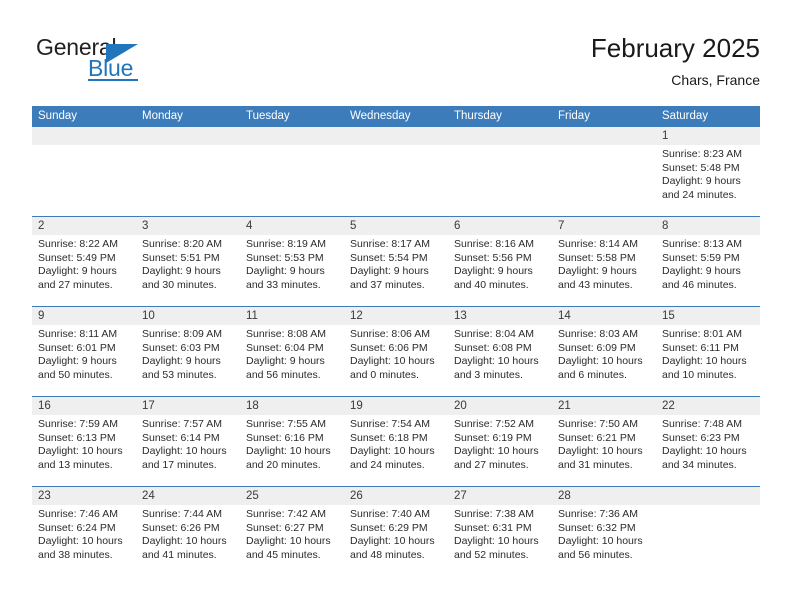 The width and height of the screenshot is (792, 612). Describe the element at coordinates (148, 316) in the screenshot. I see `day-number: 10` at that location.